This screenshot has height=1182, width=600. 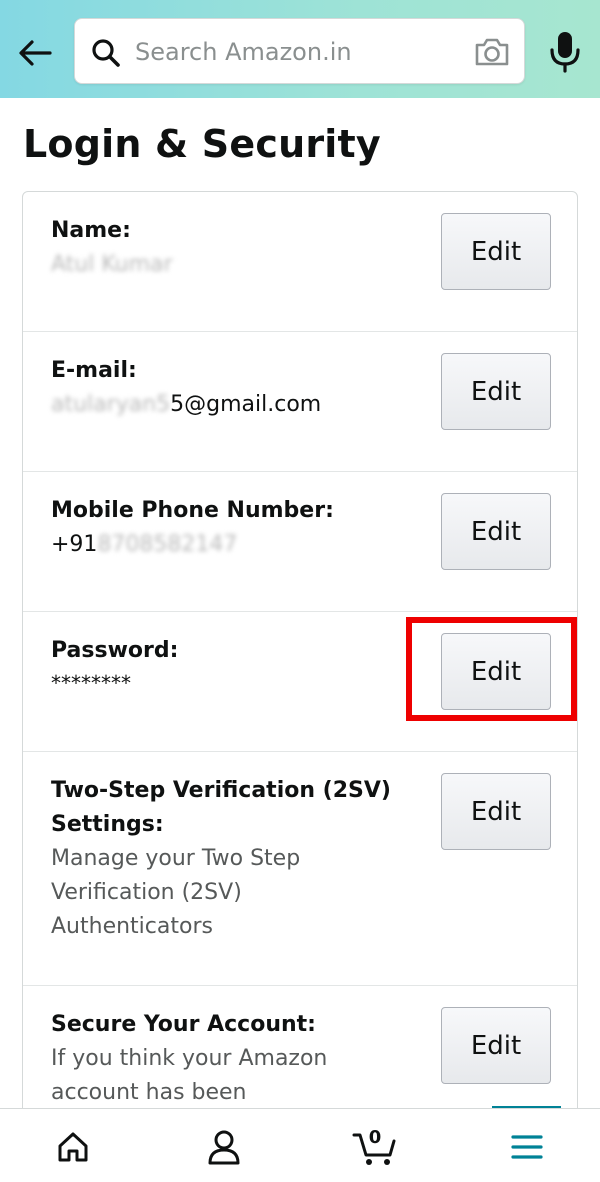 What do you see at coordinates (115, 650) in the screenshot?
I see `password-label: Password:` at bounding box center [115, 650].